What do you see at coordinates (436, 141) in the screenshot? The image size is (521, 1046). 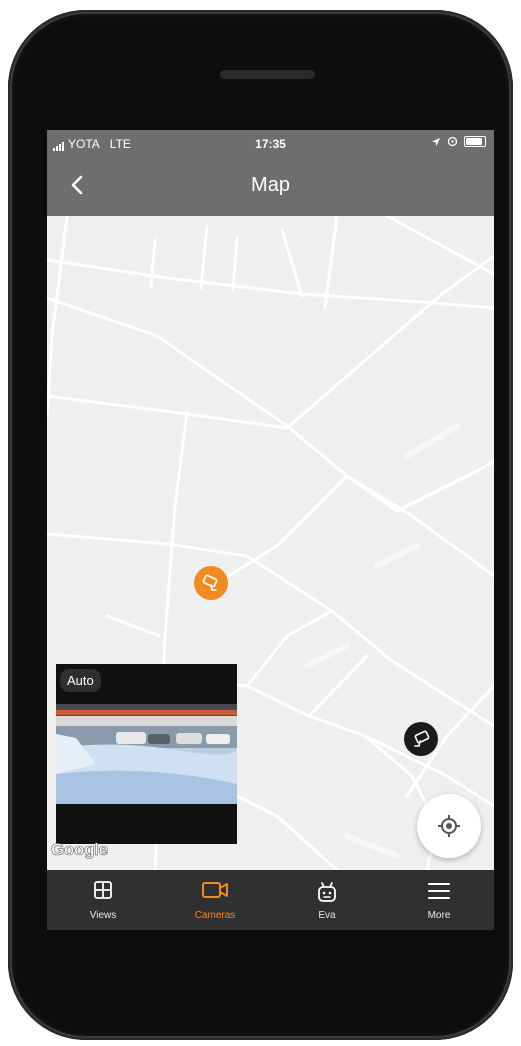 I see `location-arrow-icon` at bounding box center [436, 141].